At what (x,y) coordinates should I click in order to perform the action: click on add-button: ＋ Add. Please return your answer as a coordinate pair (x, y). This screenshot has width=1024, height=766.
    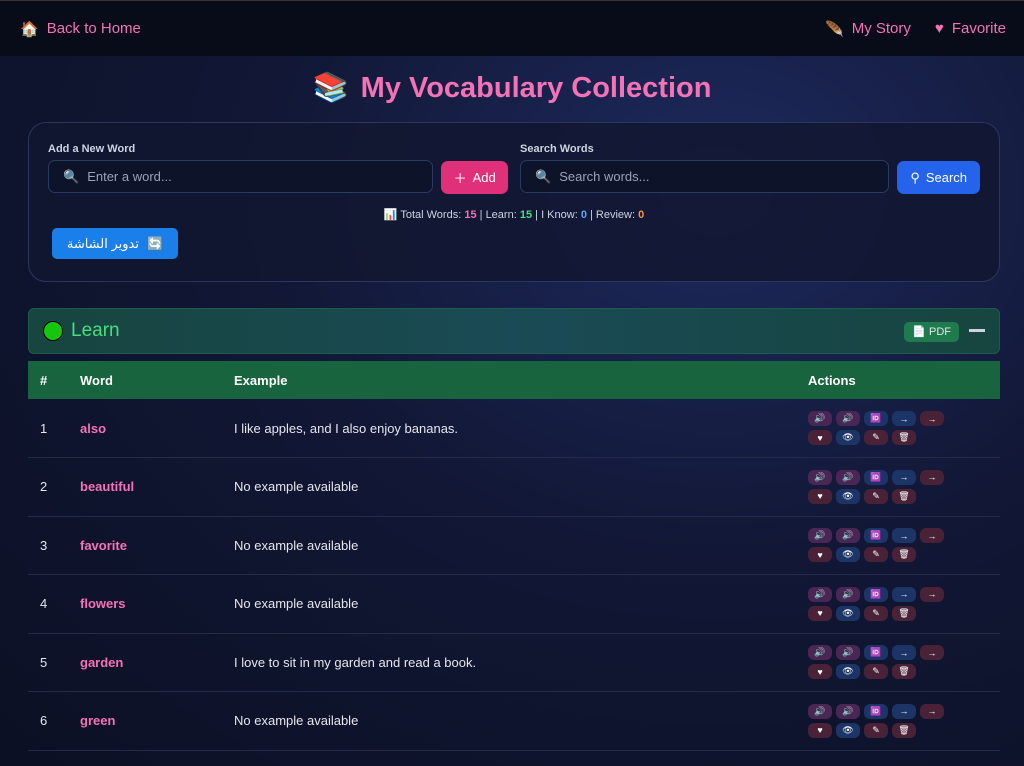
    Looking at the image, I should click on (474, 177).